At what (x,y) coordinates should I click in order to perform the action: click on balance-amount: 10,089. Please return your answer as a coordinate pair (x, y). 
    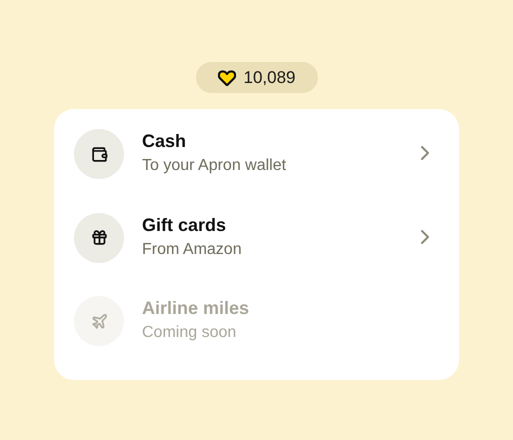
    Looking at the image, I should click on (270, 77).